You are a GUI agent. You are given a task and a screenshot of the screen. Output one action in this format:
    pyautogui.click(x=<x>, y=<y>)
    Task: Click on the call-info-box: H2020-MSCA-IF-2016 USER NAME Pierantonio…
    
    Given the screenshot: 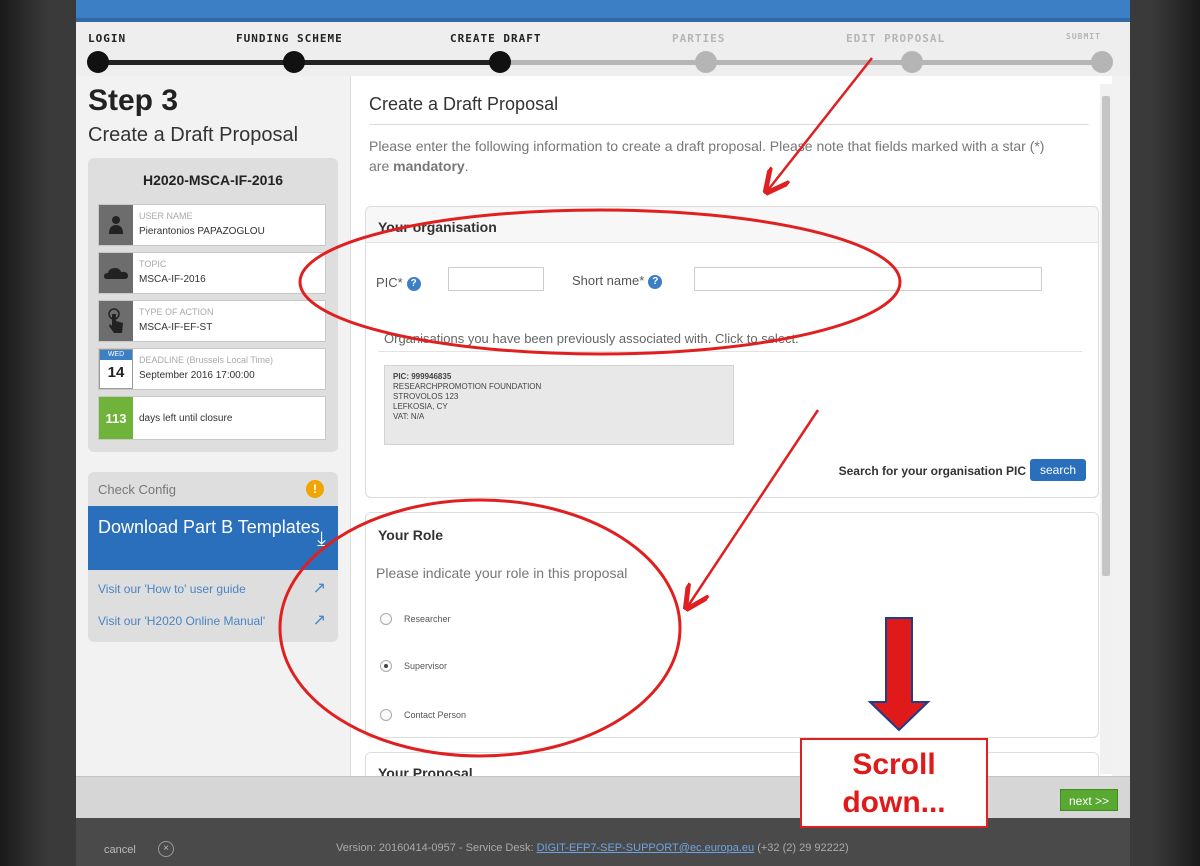 What is the action you would take?
    pyautogui.click(x=213, y=305)
    